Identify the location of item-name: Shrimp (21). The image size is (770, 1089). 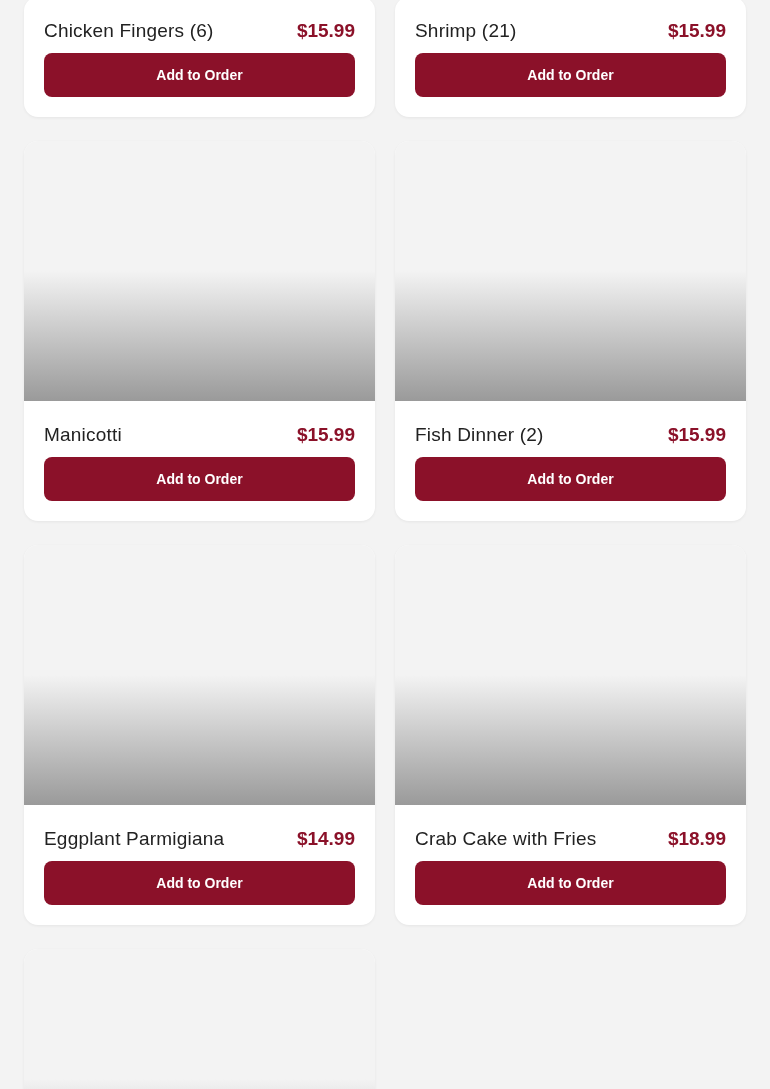
(466, 31).